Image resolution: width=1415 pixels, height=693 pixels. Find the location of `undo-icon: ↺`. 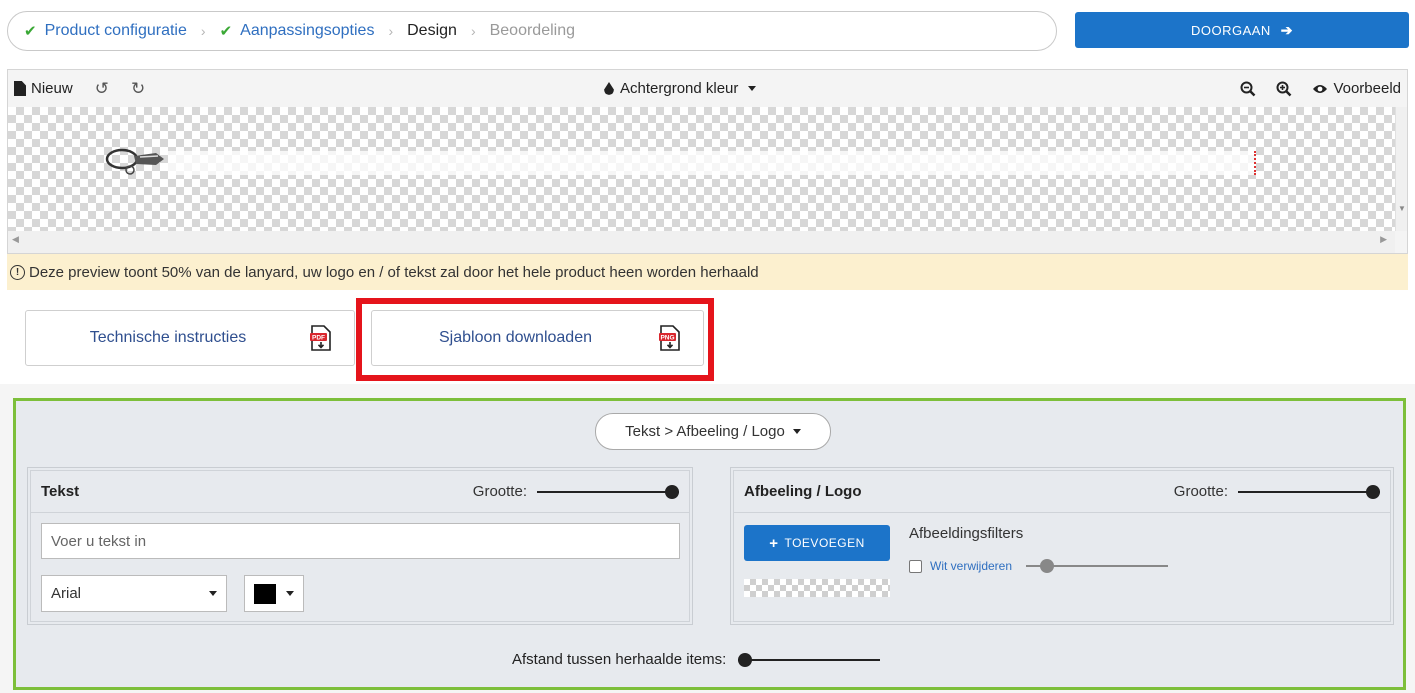

undo-icon: ↺ is located at coordinates (102, 89).